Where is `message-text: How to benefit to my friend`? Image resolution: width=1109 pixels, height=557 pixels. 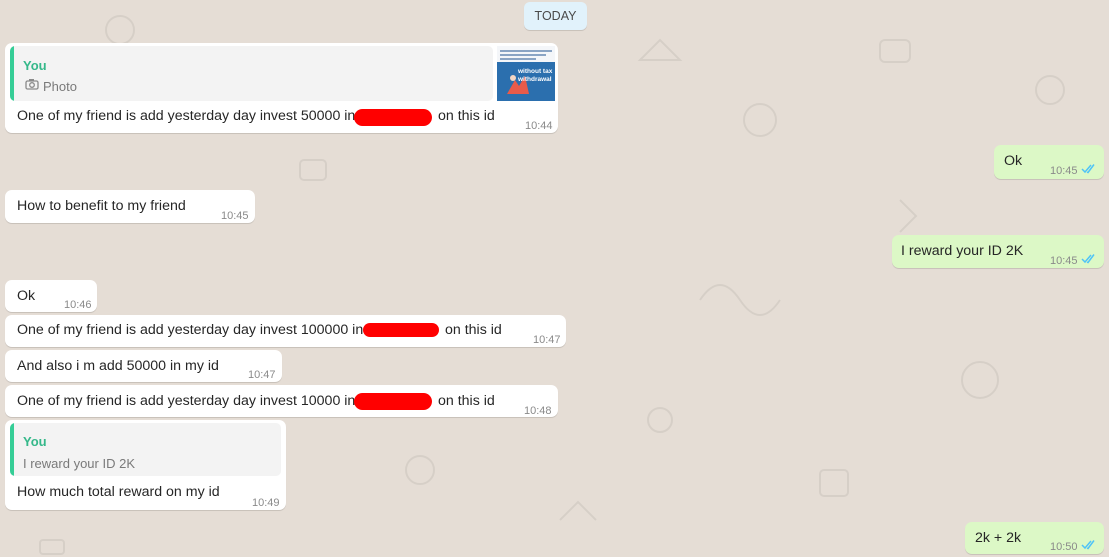 message-text: How to benefit to my friend is located at coordinates (101, 206).